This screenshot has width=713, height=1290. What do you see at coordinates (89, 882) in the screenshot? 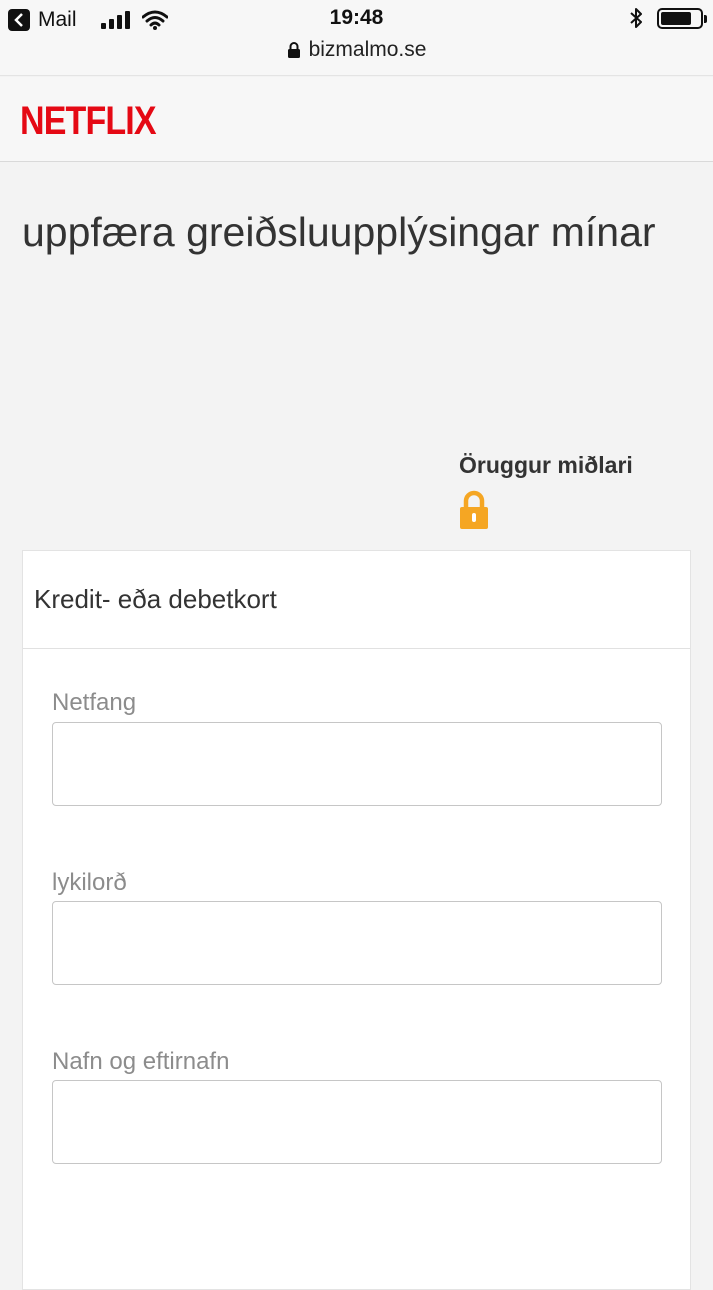
I see `password-label: lykilorð` at bounding box center [89, 882].